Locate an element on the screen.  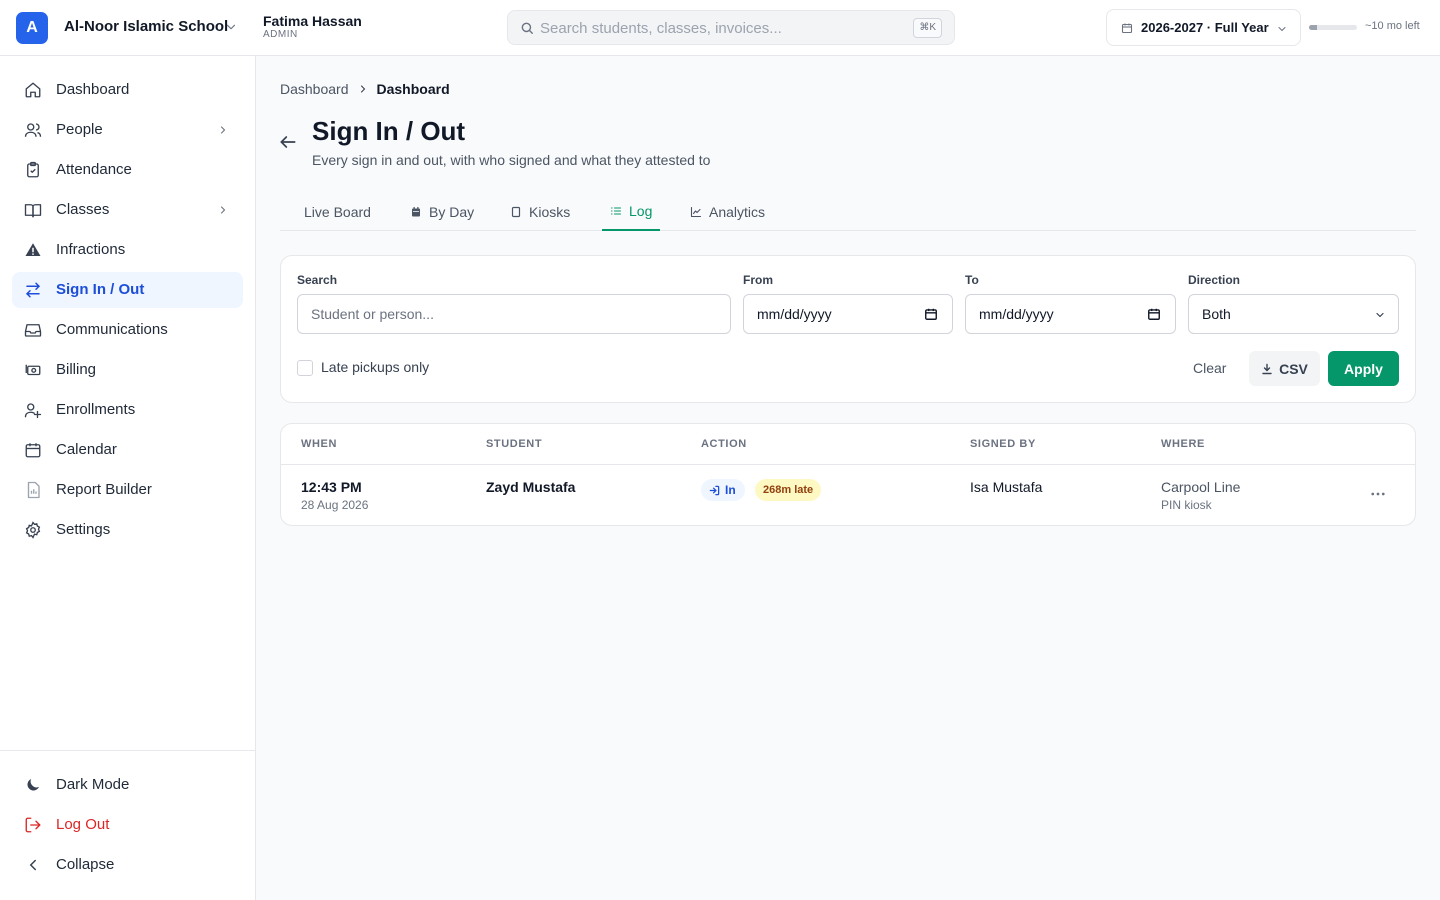
log-out-icon is located at coordinates (33, 825).